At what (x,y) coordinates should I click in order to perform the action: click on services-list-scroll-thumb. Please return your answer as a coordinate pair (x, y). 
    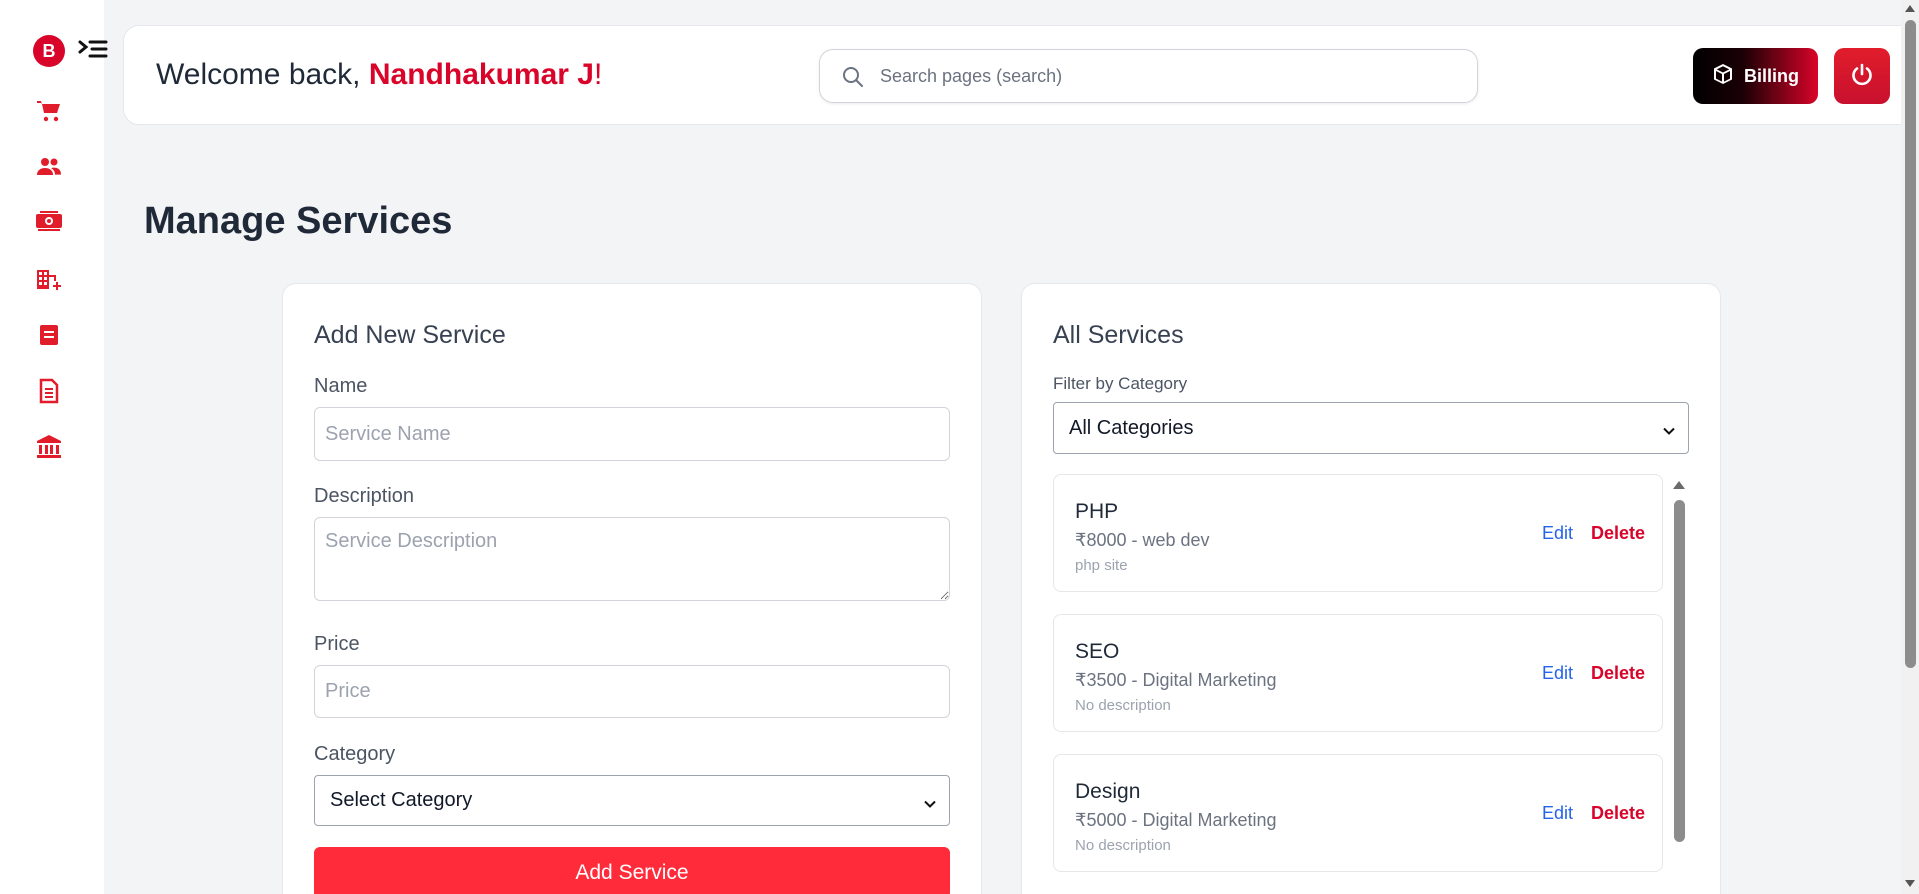
    Looking at the image, I should click on (1679, 671).